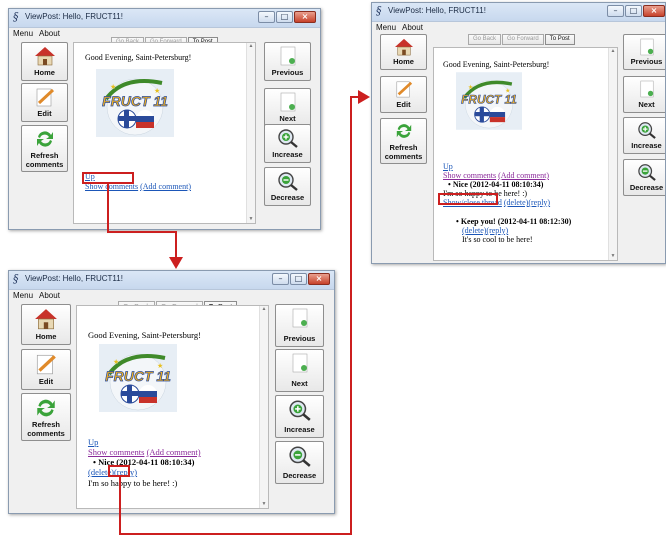  I want to click on next-label: Next, so click(299, 383).